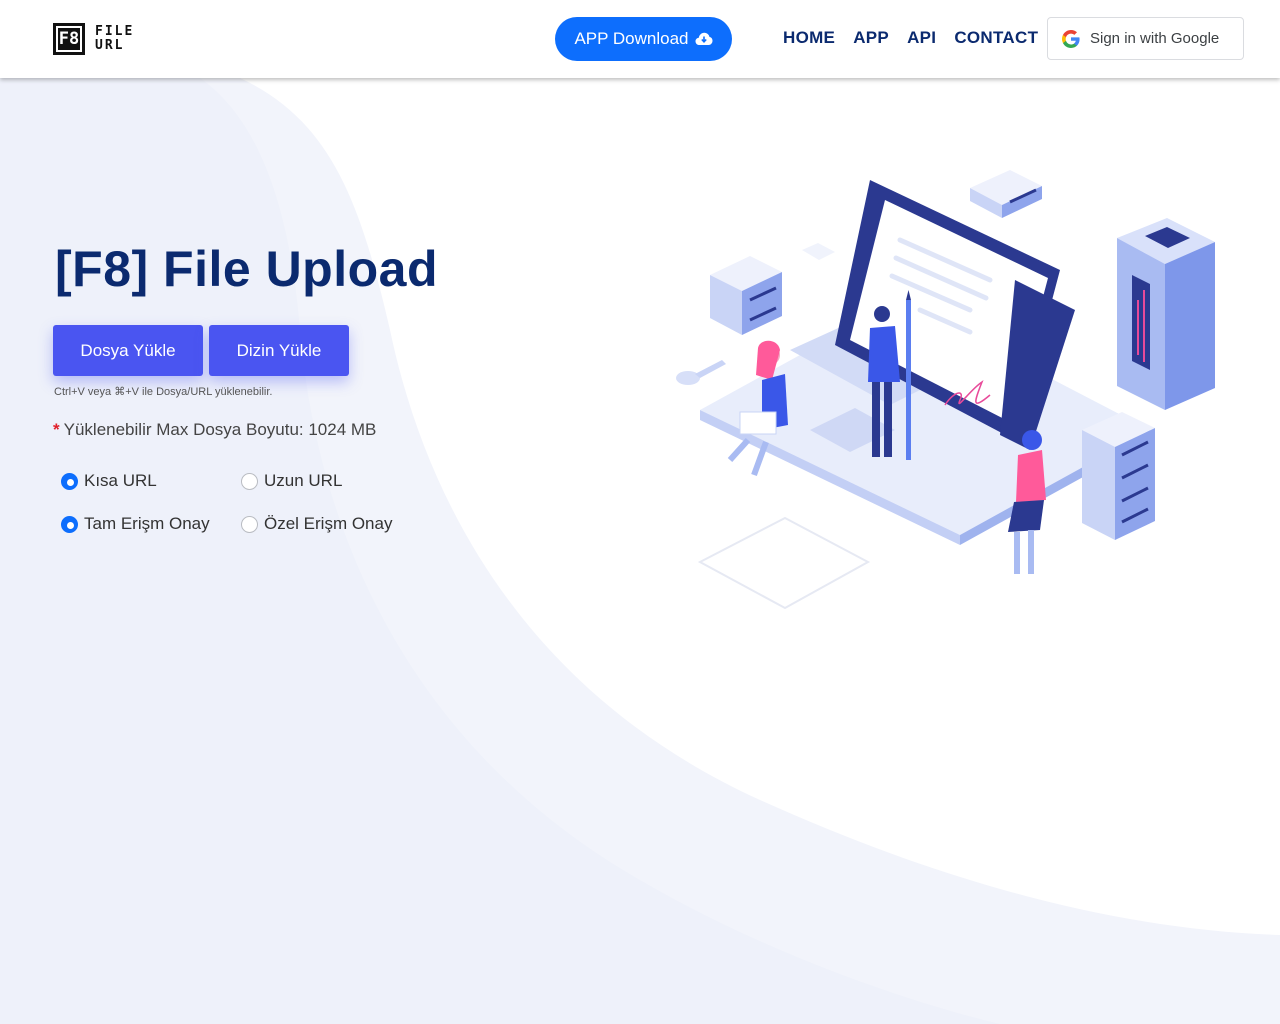 This screenshot has width=1280, height=1024. What do you see at coordinates (128, 350) in the screenshot?
I see `upload-file-button: Dosya Yükle` at bounding box center [128, 350].